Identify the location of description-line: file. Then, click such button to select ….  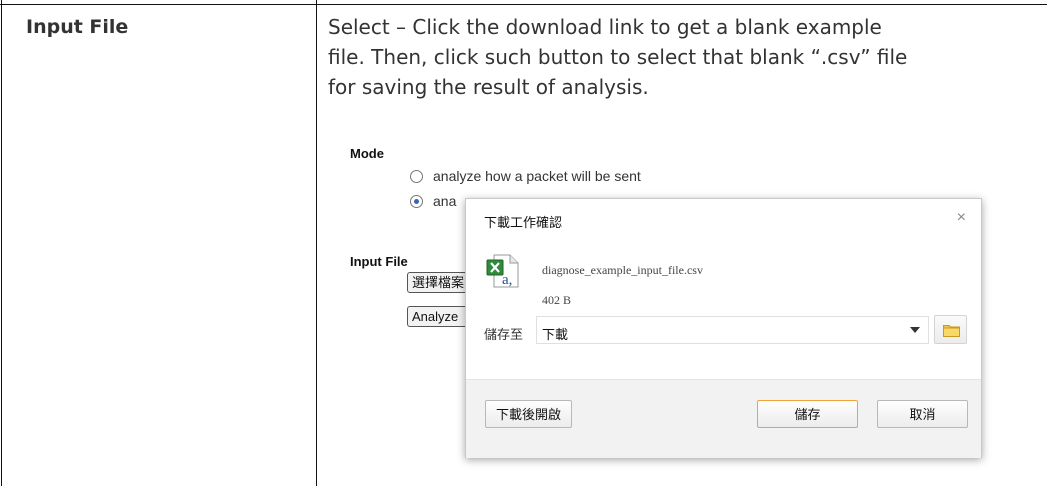
(618, 57).